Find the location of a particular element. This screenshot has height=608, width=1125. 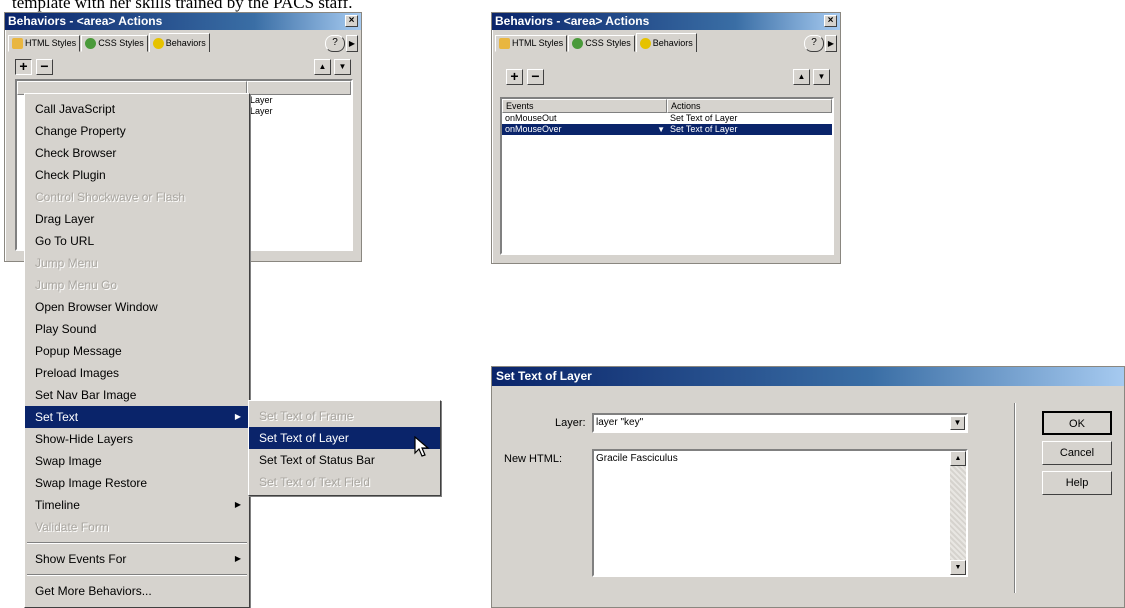

menu-item: Set Text of Status Bar is located at coordinates (344, 460).